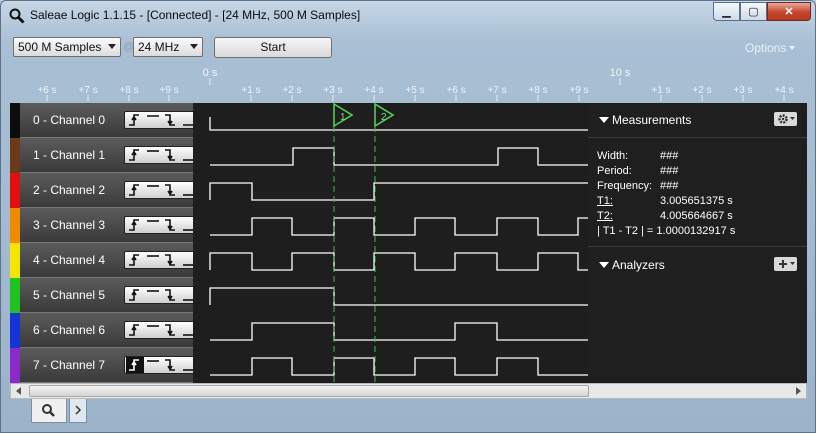 The image size is (816, 433). What do you see at coordinates (660, 90) in the screenshot?
I see `ruler-tick-label: +1 s` at bounding box center [660, 90].